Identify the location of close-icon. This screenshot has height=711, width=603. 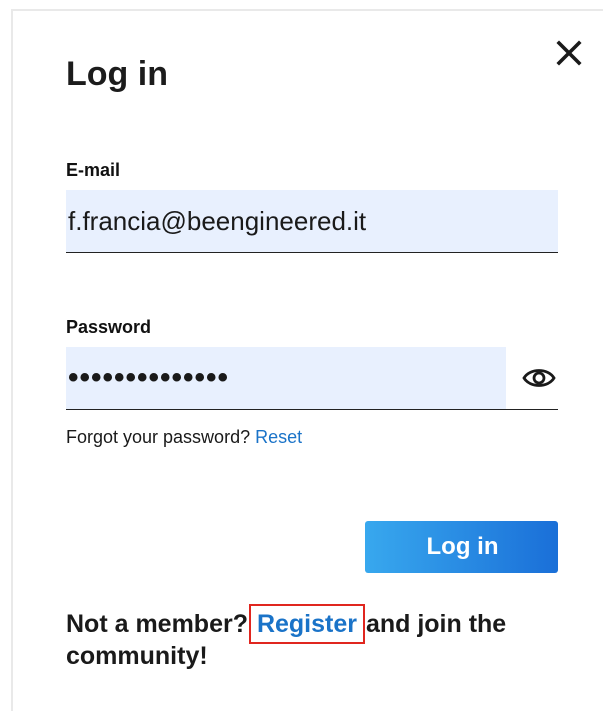
(569, 53).